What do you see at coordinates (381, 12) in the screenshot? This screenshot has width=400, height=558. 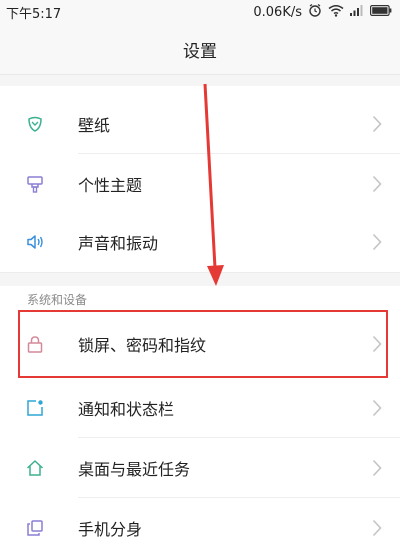 I see `battery-icon` at bounding box center [381, 12].